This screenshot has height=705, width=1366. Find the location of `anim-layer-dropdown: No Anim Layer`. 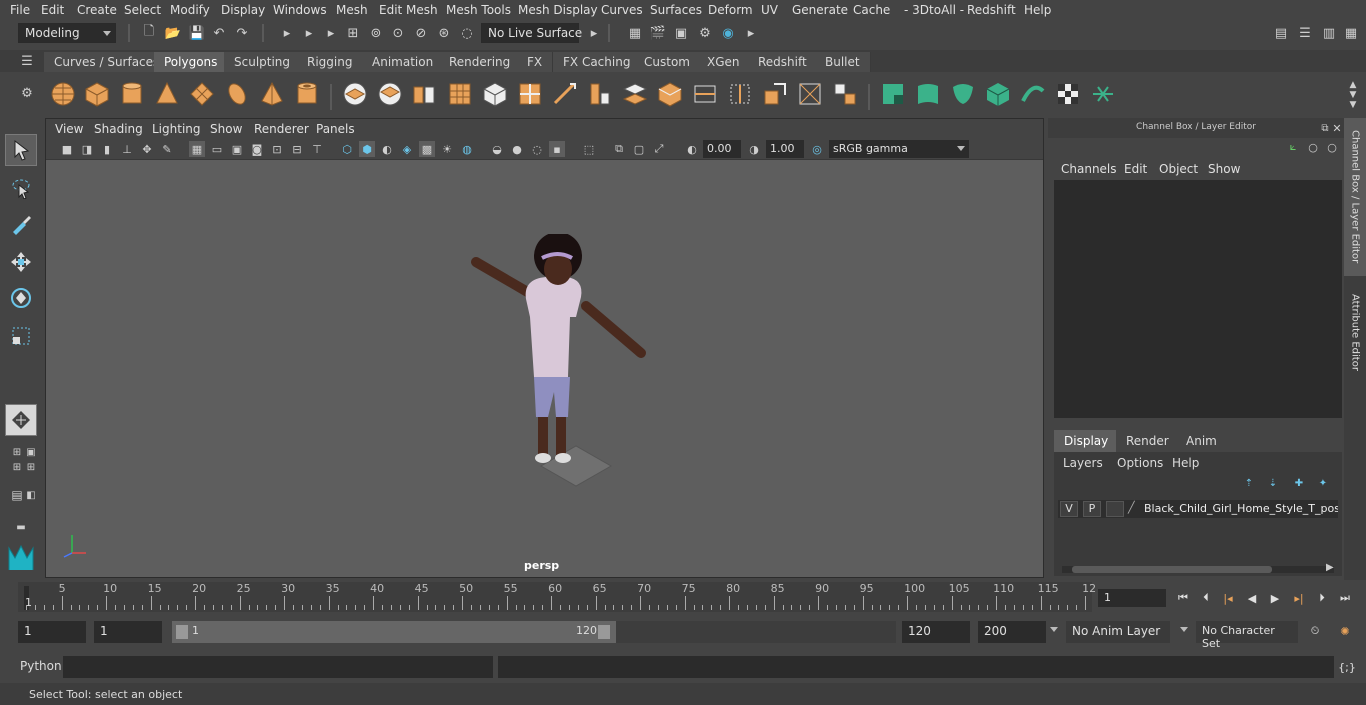

anim-layer-dropdown: No Anim Layer is located at coordinates (1118, 632).